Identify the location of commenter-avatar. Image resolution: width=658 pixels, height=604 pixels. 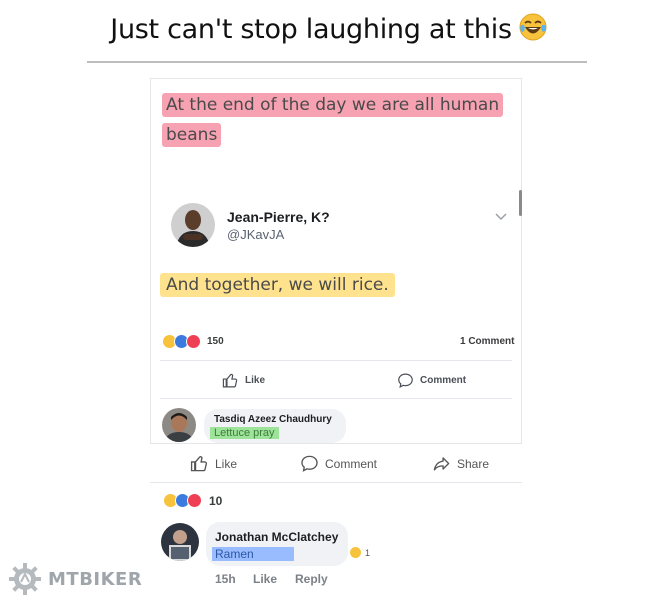
(179, 425).